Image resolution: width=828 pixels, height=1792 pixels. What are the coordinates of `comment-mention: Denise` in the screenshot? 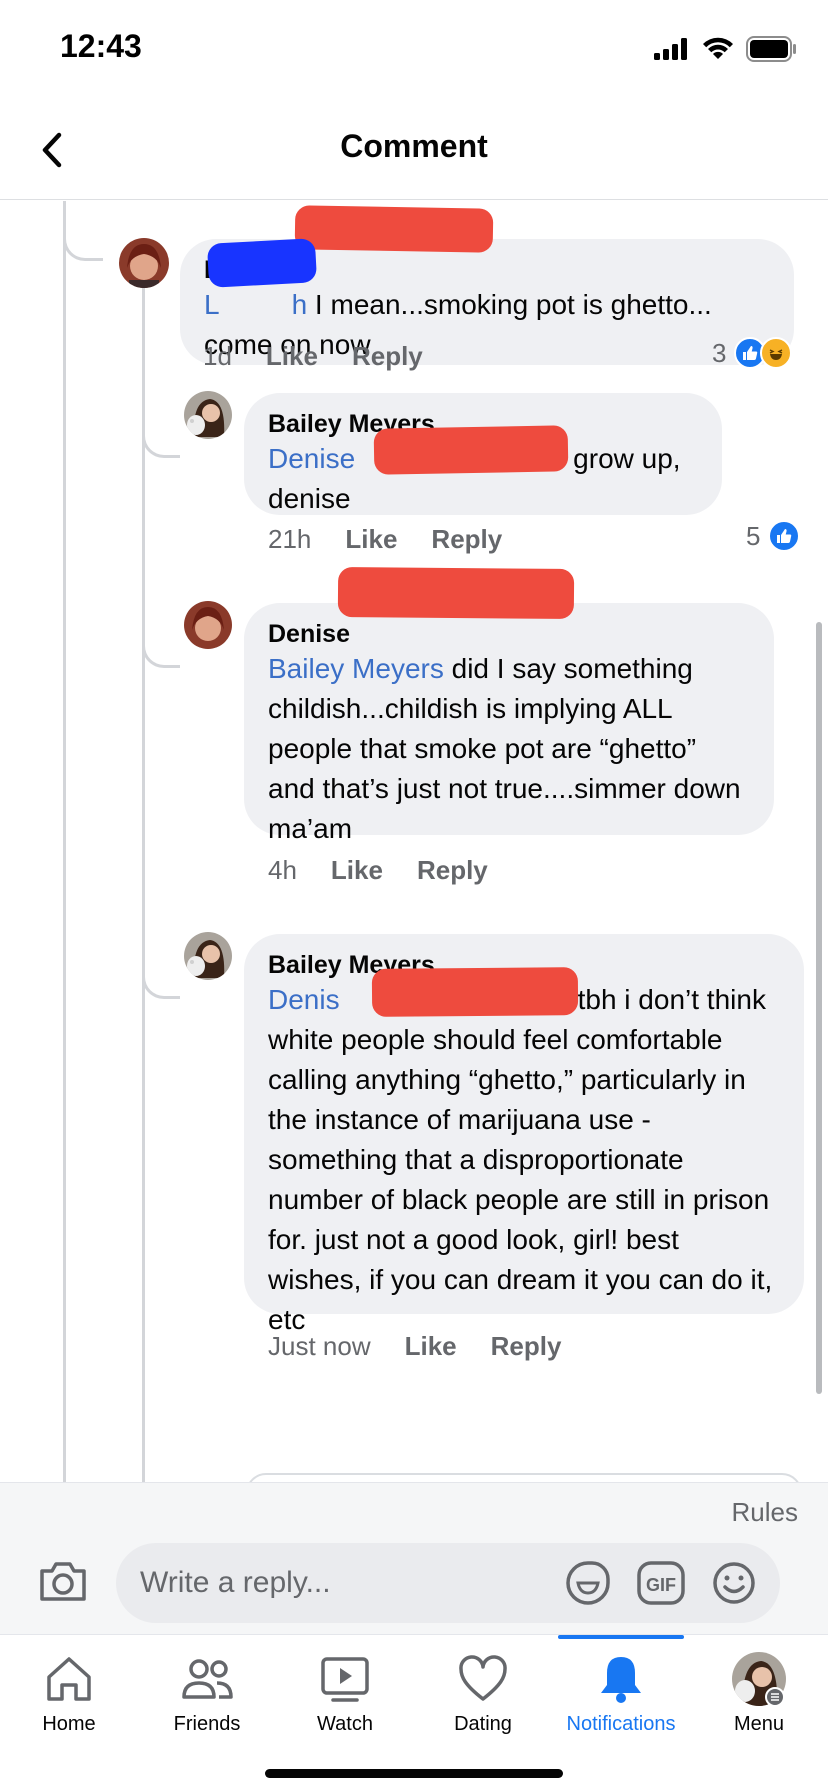 It's located at (311, 458).